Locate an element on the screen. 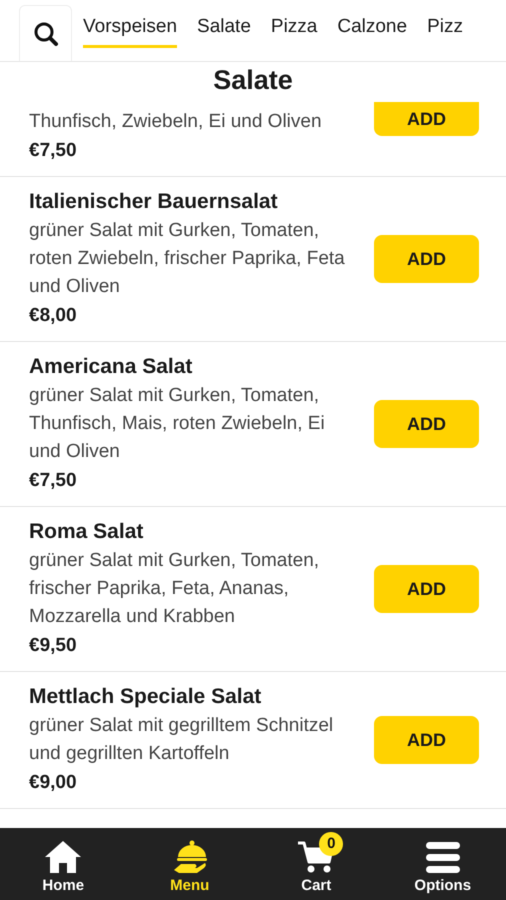 The height and width of the screenshot is (900, 506). item-name: Italienischer Bauernsalat is located at coordinates (154, 202).